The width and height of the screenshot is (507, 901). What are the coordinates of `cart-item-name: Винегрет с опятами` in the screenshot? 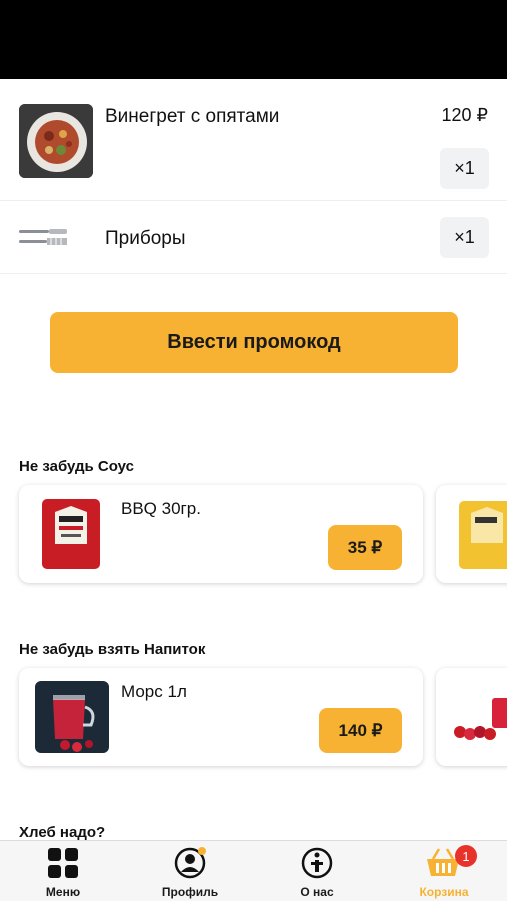 It's located at (192, 116).